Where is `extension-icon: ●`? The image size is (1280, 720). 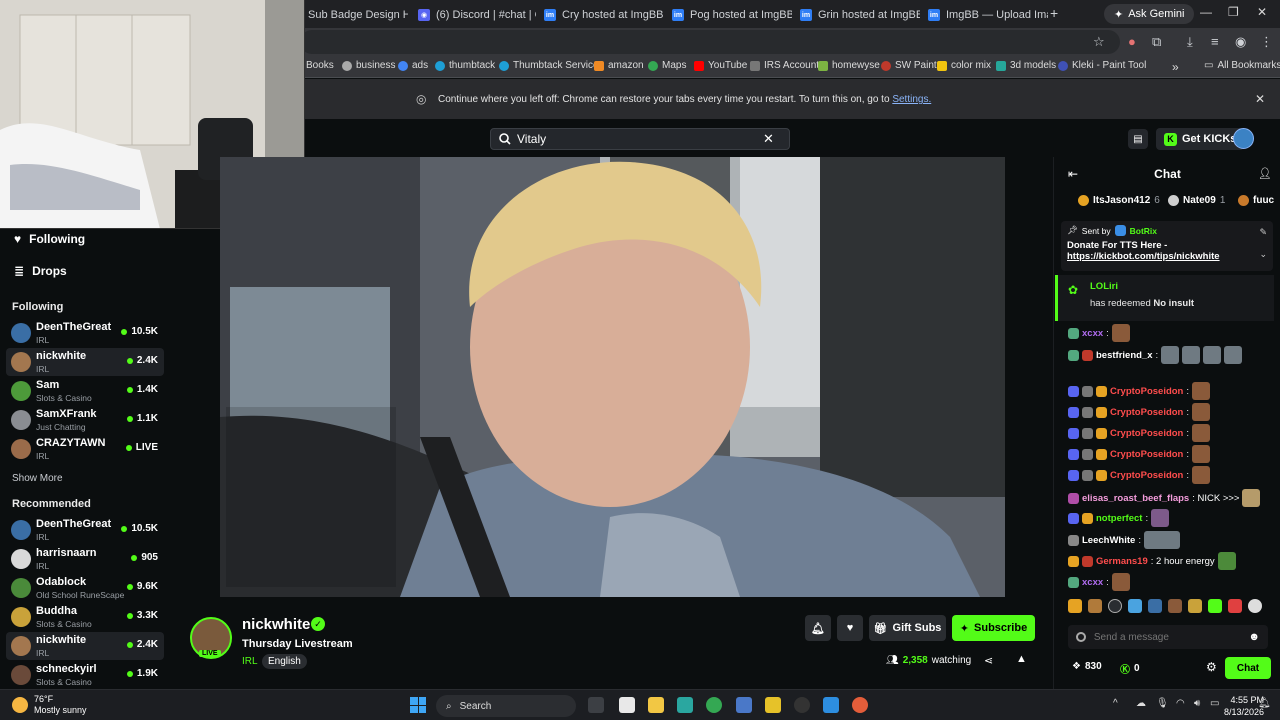 extension-icon: ● is located at coordinates (1132, 41).